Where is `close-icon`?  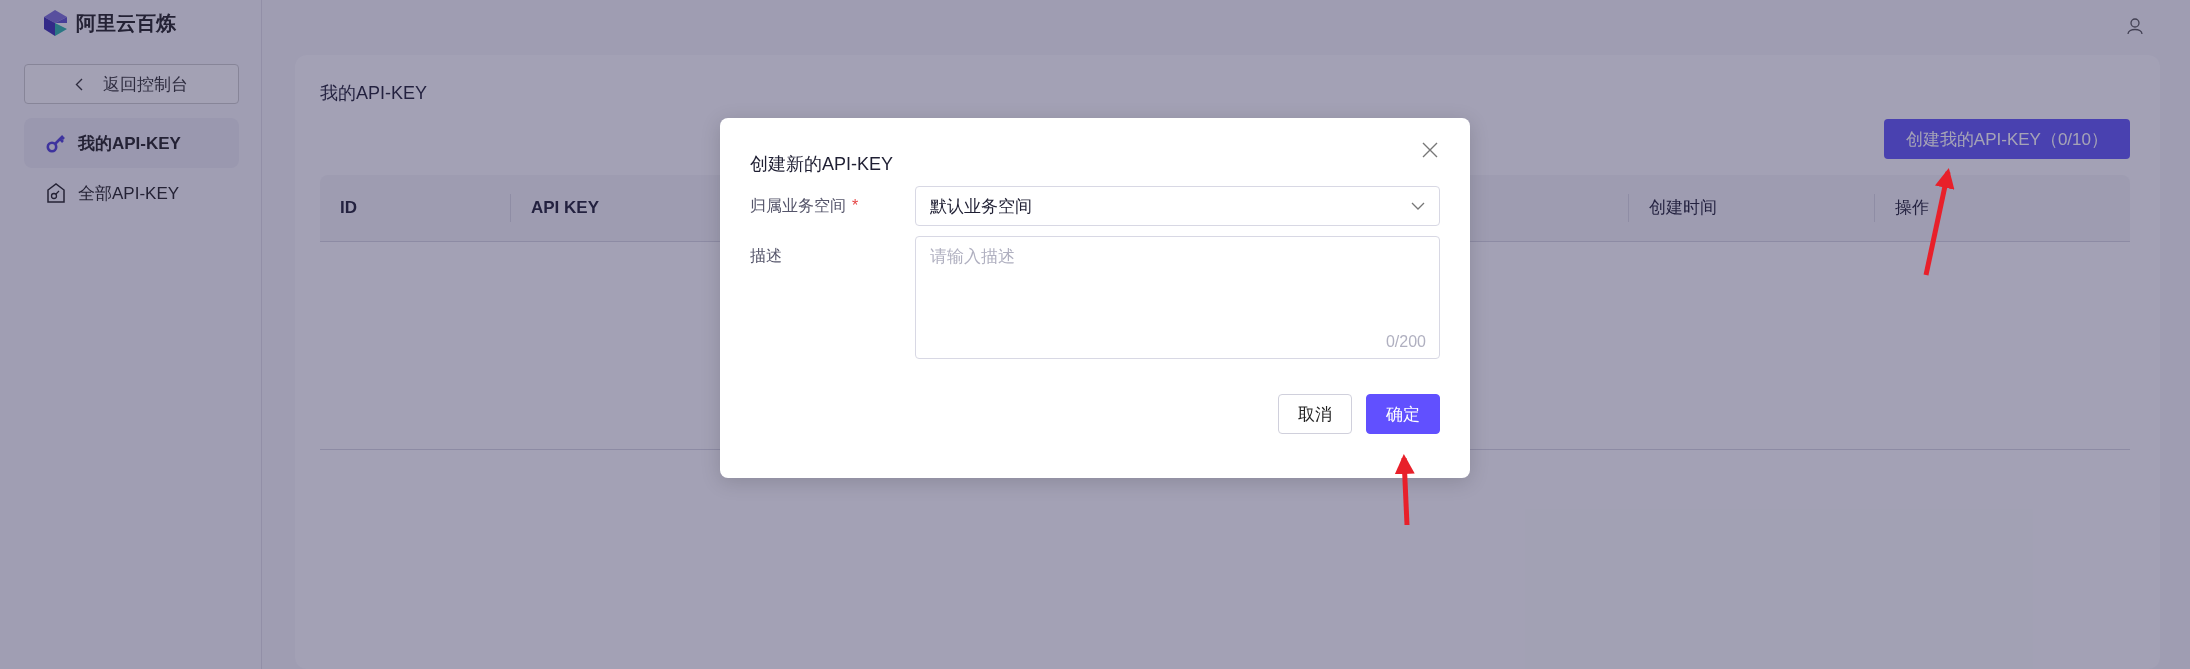 close-icon is located at coordinates (1430, 150).